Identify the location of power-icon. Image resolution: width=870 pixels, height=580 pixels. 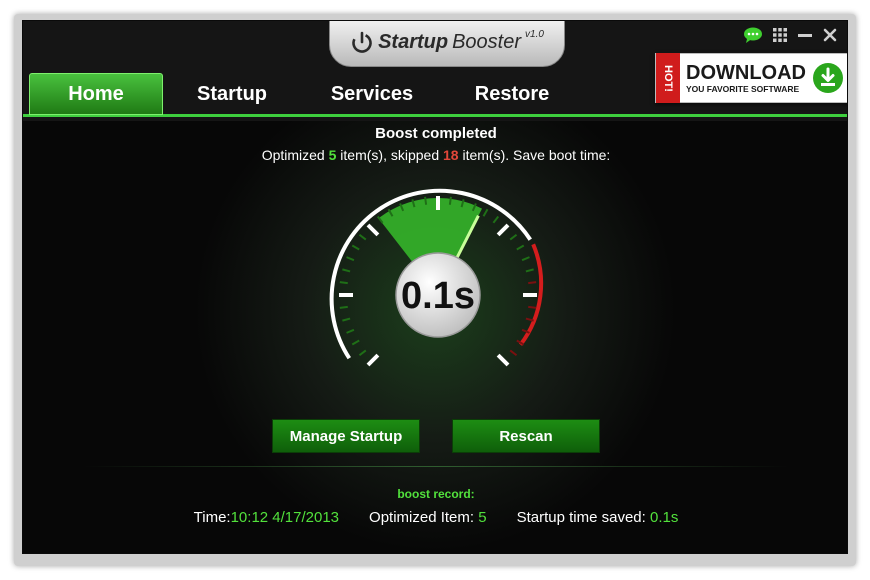
(362, 42).